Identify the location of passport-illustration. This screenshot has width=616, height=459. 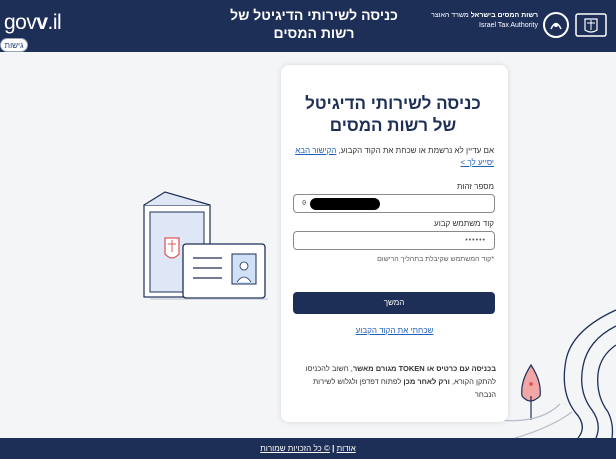
(177, 244).